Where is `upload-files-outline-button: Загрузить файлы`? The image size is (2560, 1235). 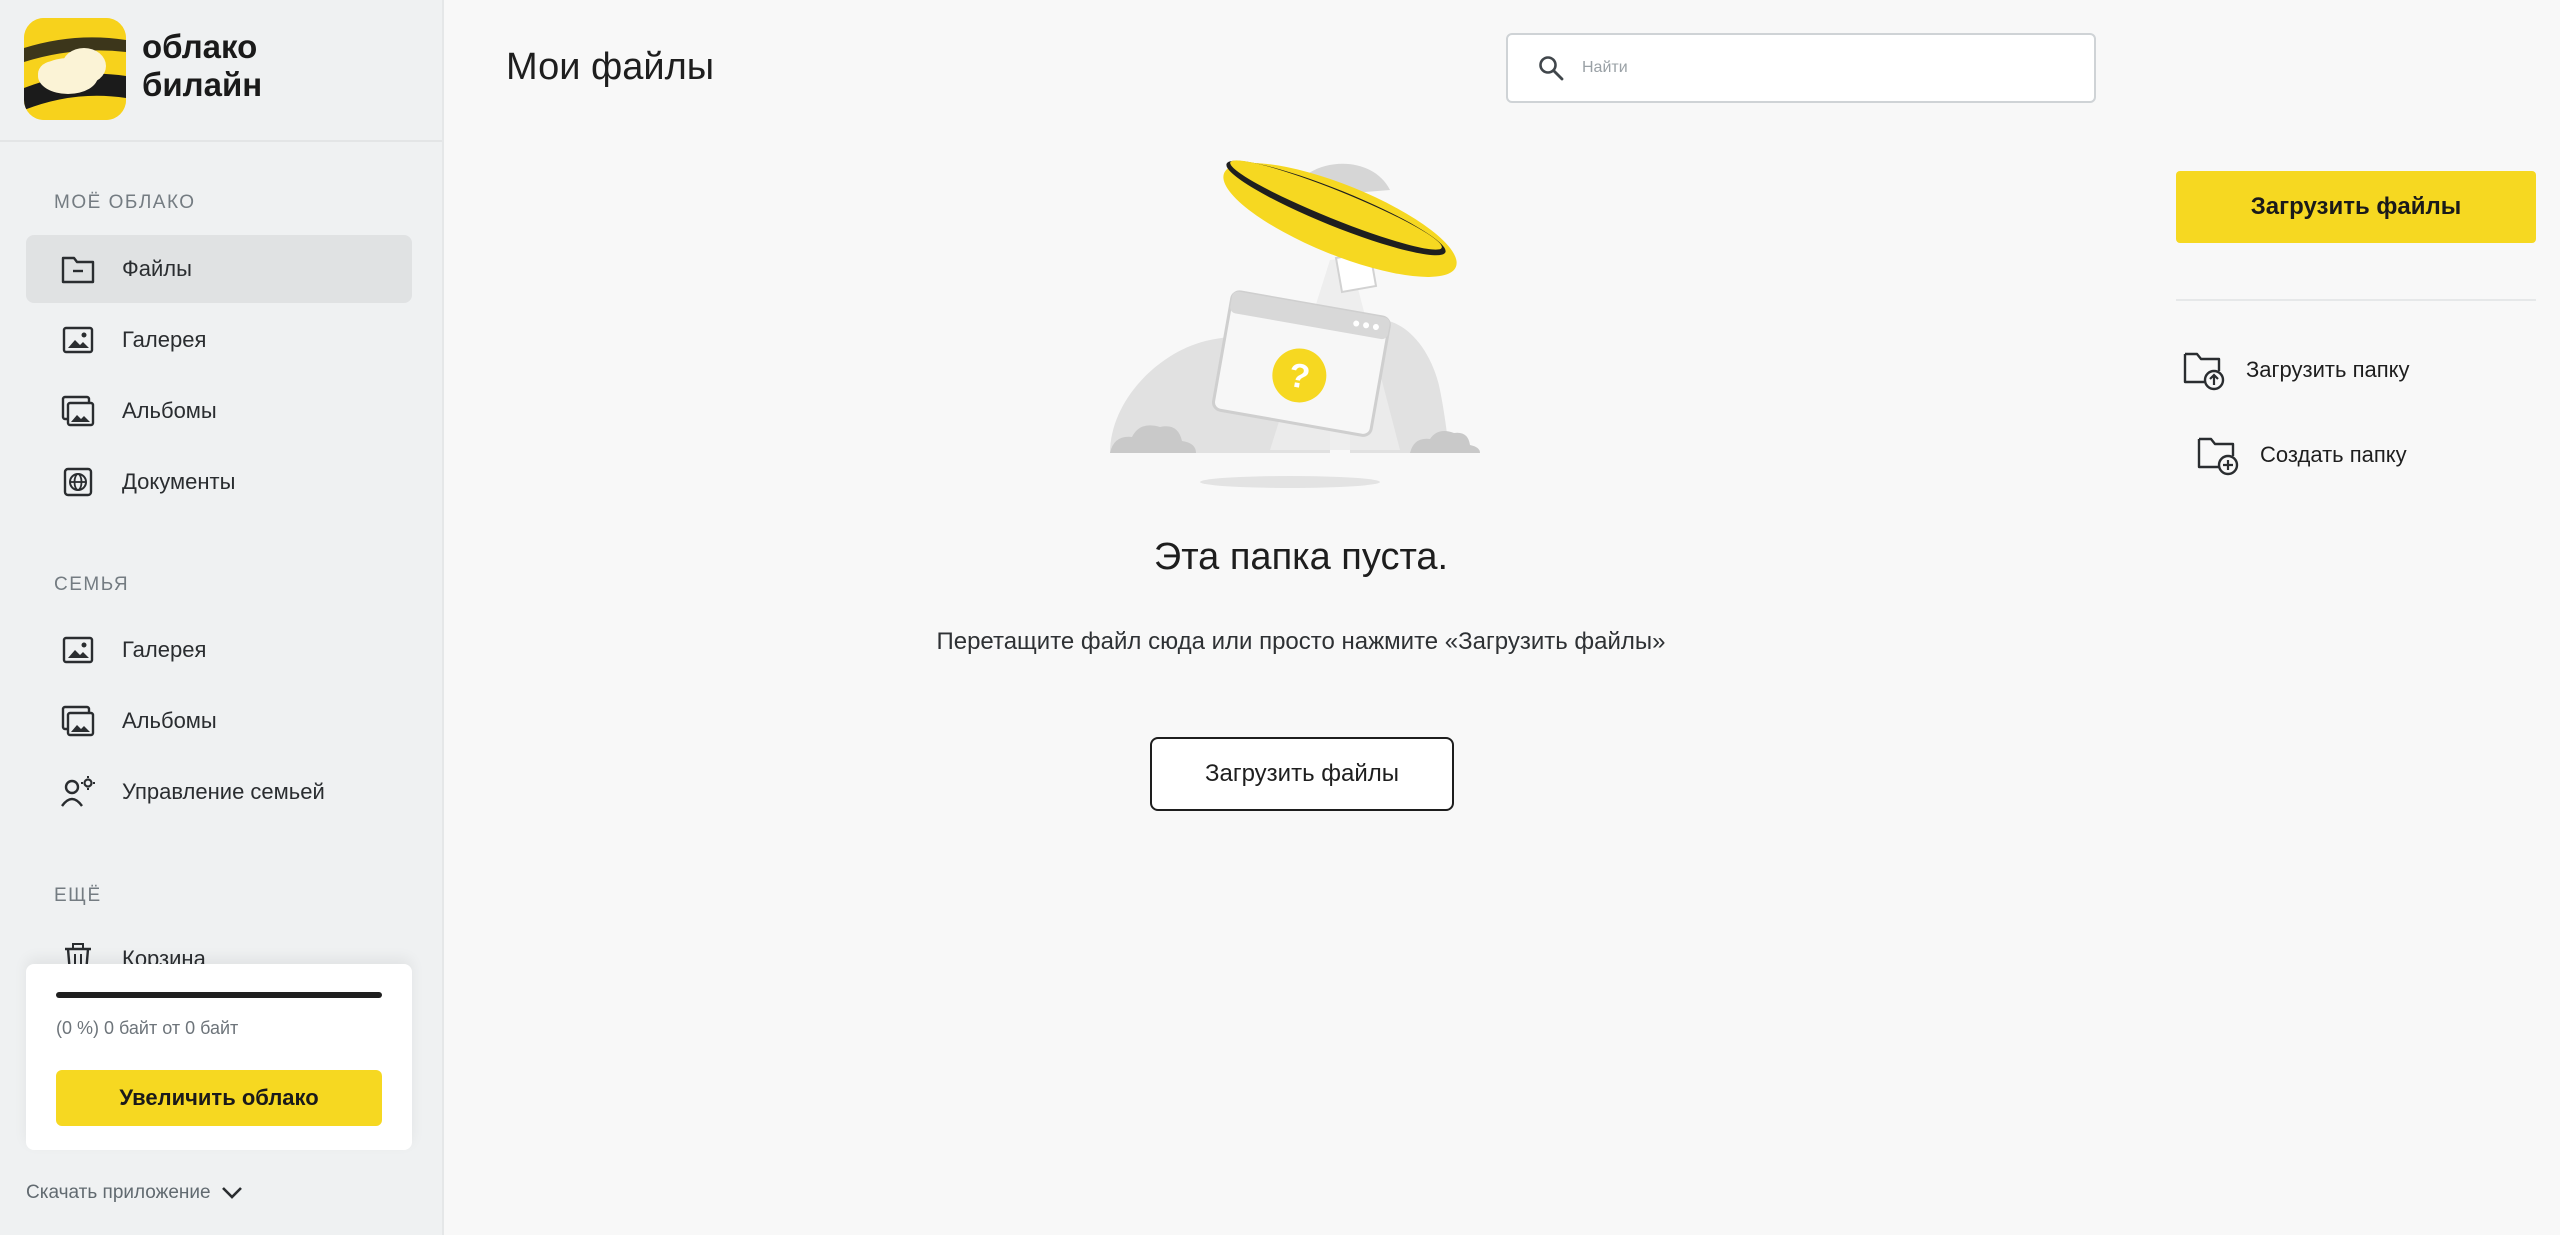 upload-files-outline-button: Загрузить файлы is located at coordinates (1302, 774).